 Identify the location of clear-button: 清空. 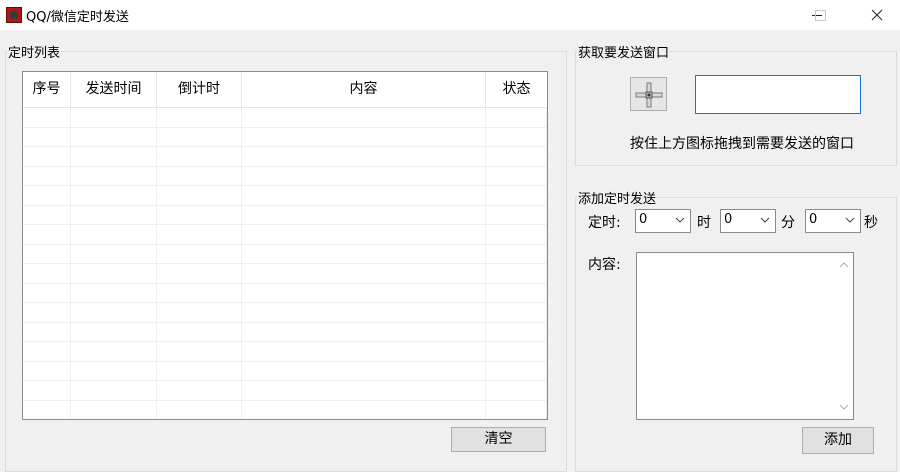
(498, 439).